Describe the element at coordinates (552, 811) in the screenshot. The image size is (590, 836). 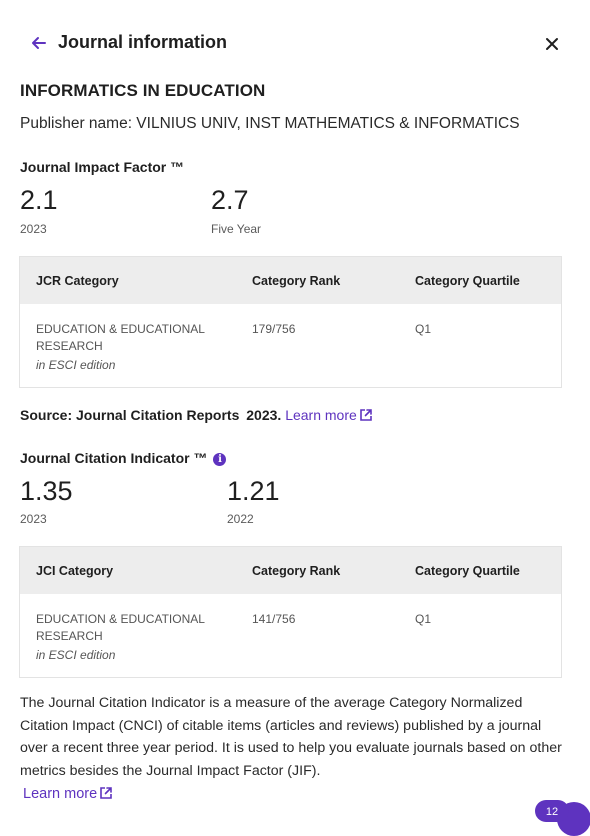
I see `badge-count: 12` at that location.